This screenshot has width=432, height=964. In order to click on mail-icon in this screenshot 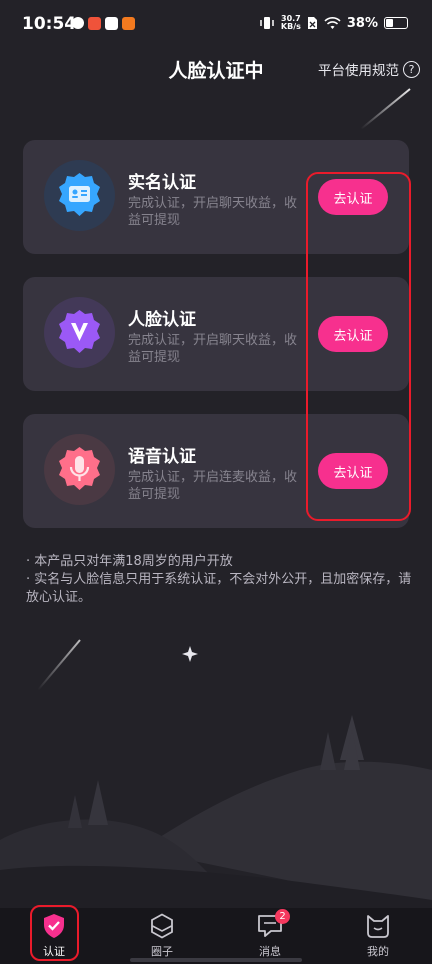, I will do `click(111, 23)`.